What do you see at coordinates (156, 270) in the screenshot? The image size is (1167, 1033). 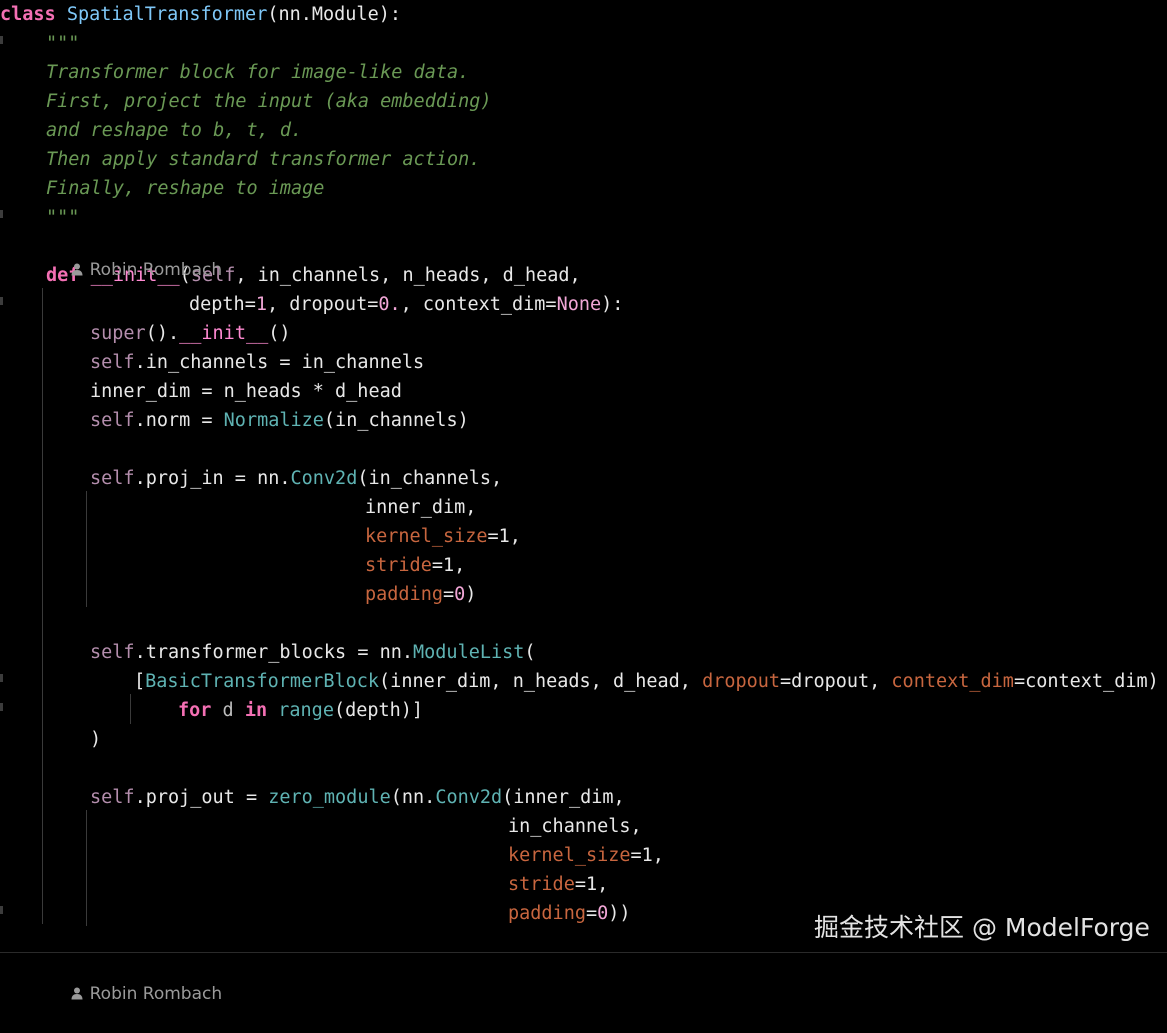 I see `codelens-author-name: Robin Rombach` at bounding box center [156, 270].